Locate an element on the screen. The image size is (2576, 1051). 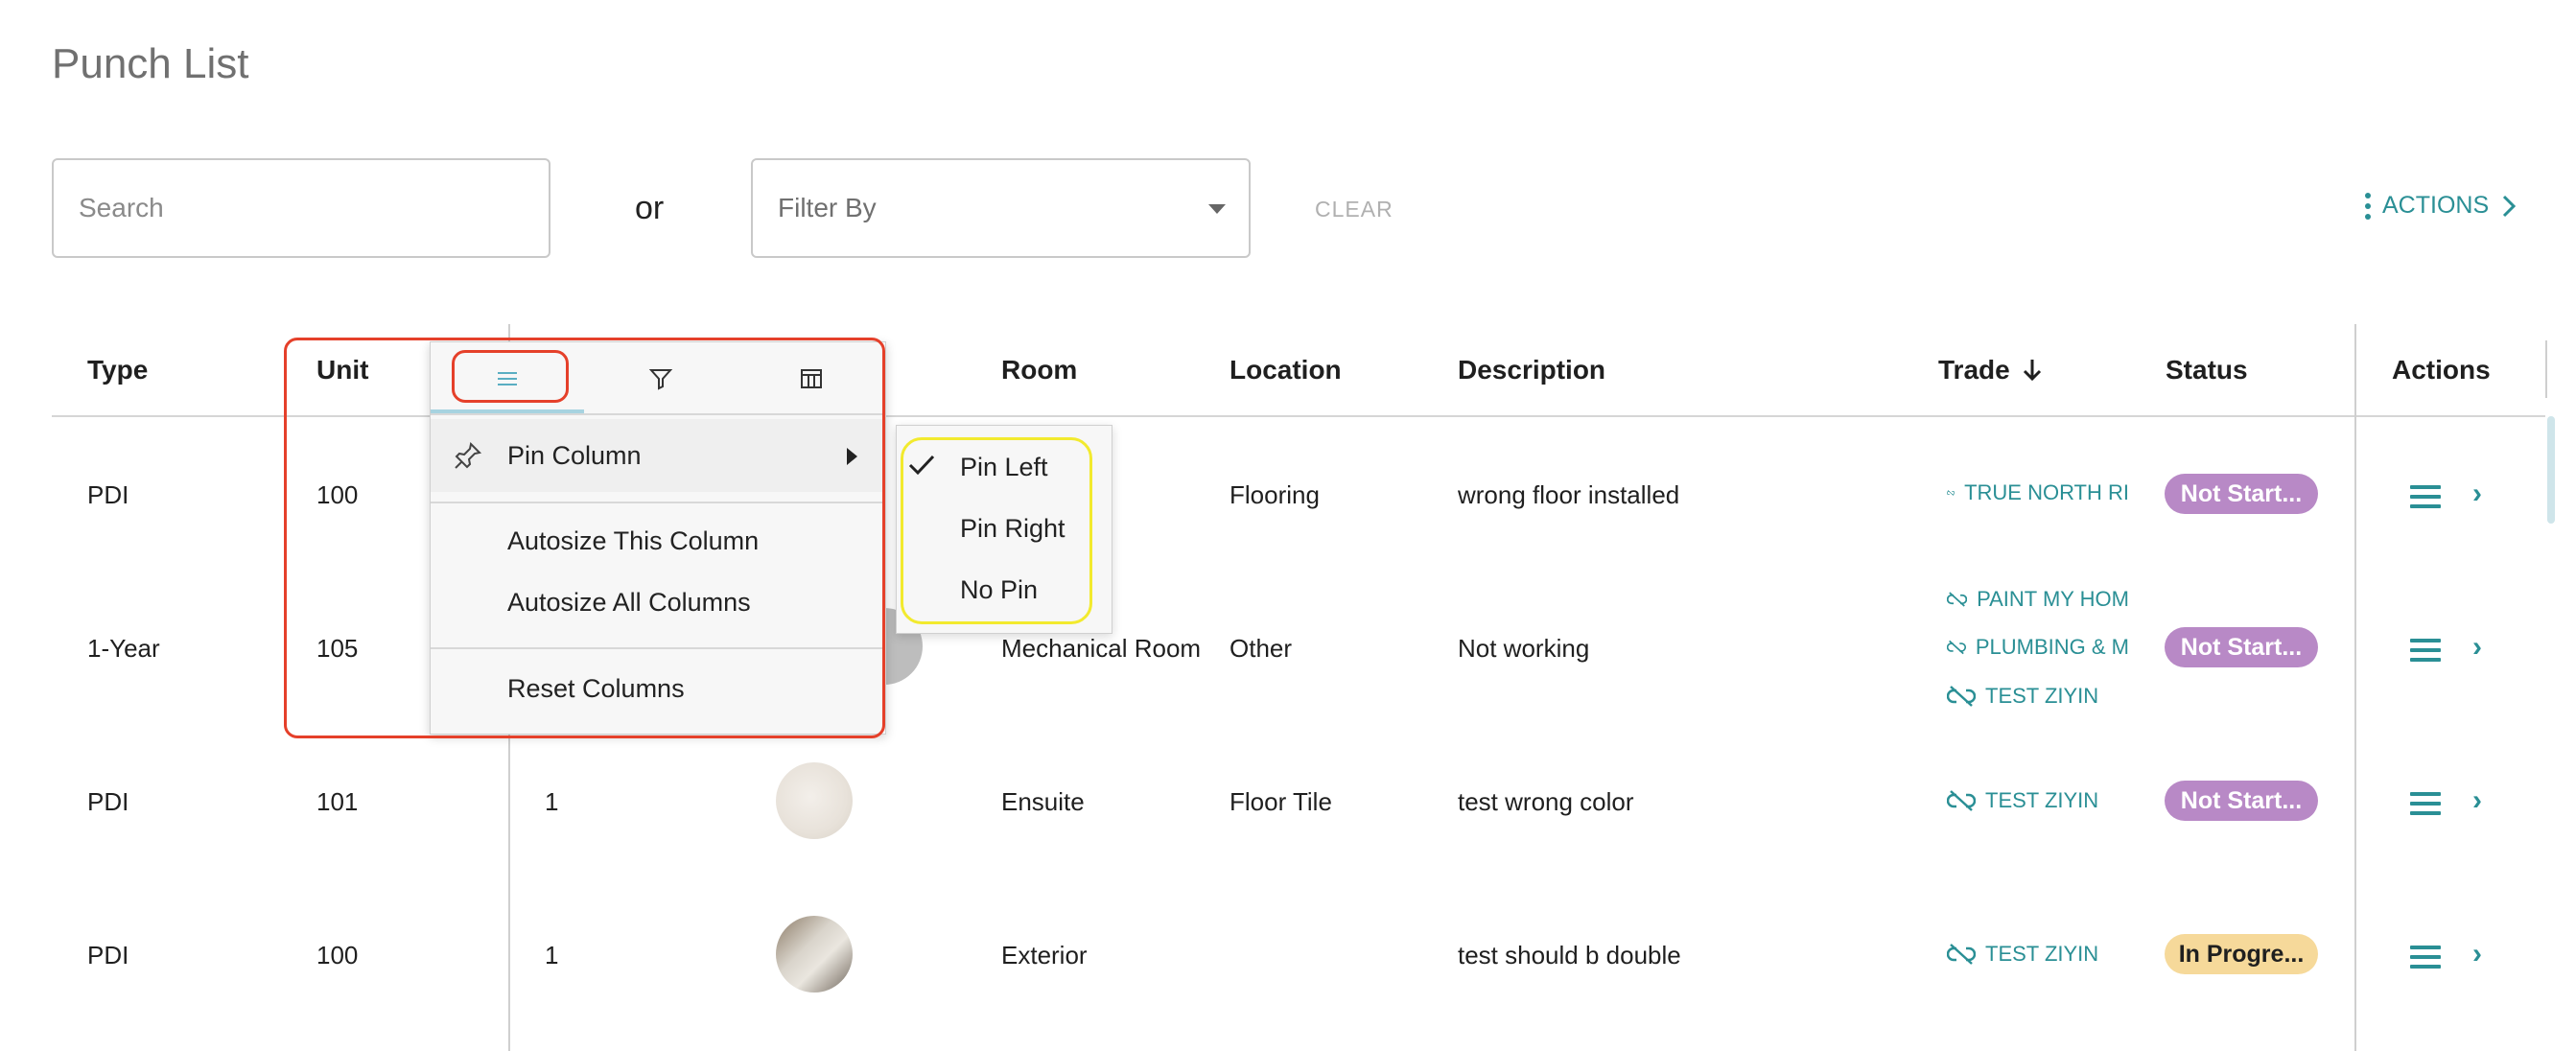
actions-button: ACTIONS is located at coordinates (2441, 206).